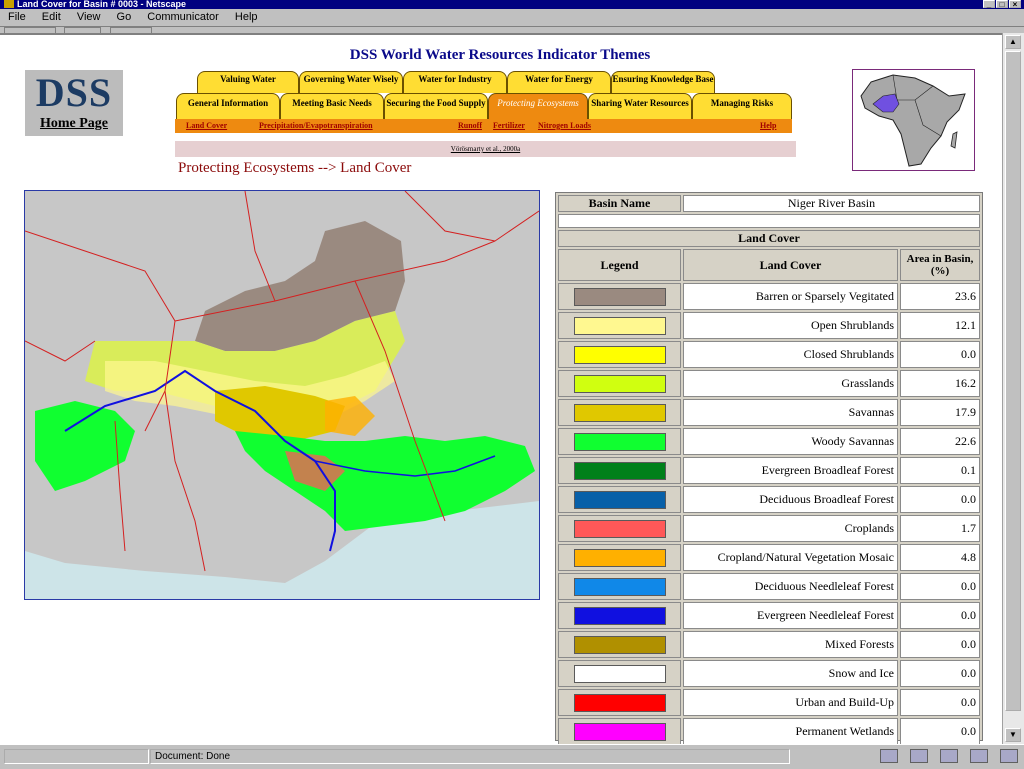 This screenshot has width=1024, height=769. I want to click on subnav-nitrogen-loads: Nitrogen Loads, so click(564, 126).